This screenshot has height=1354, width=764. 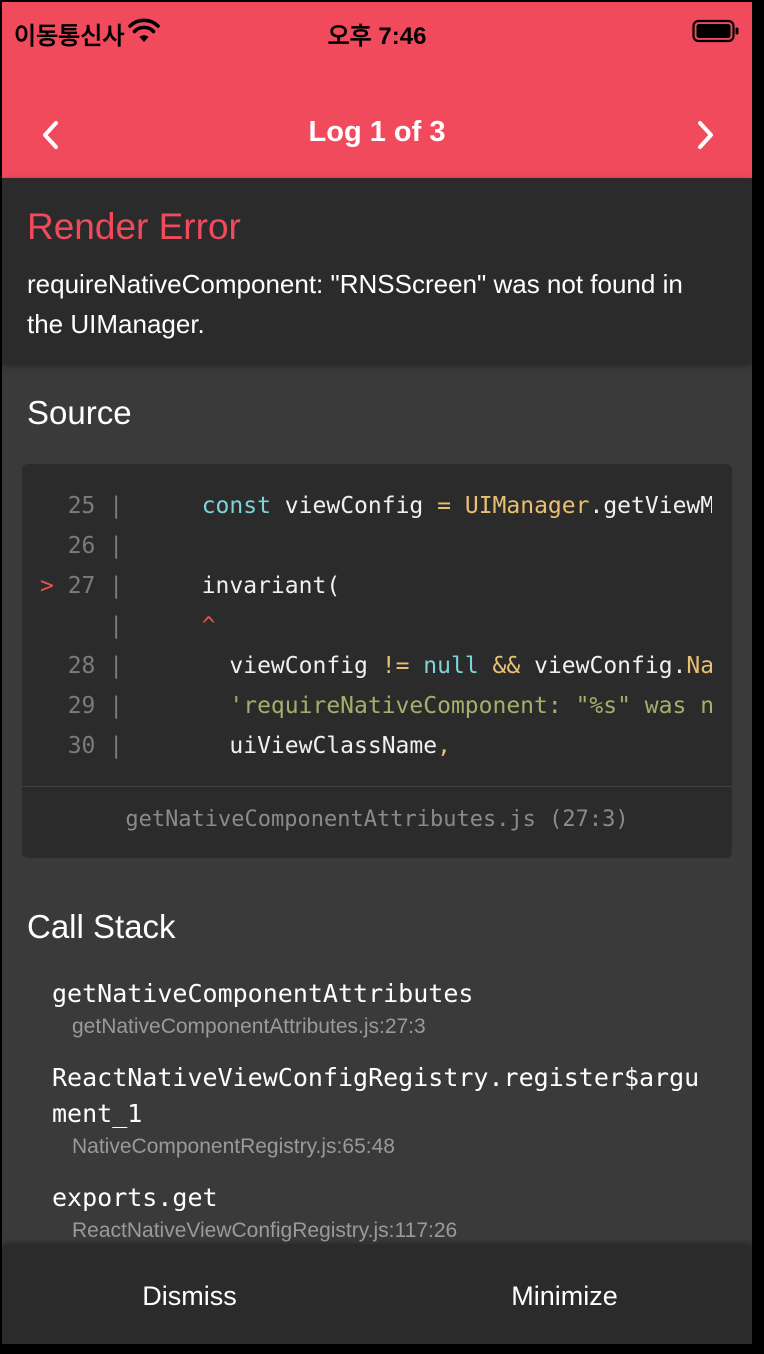 What do you see at coordinates (257, 586) in the screenshot?
I see `code-line-text: invariant(` at bounding box center [257, 586].